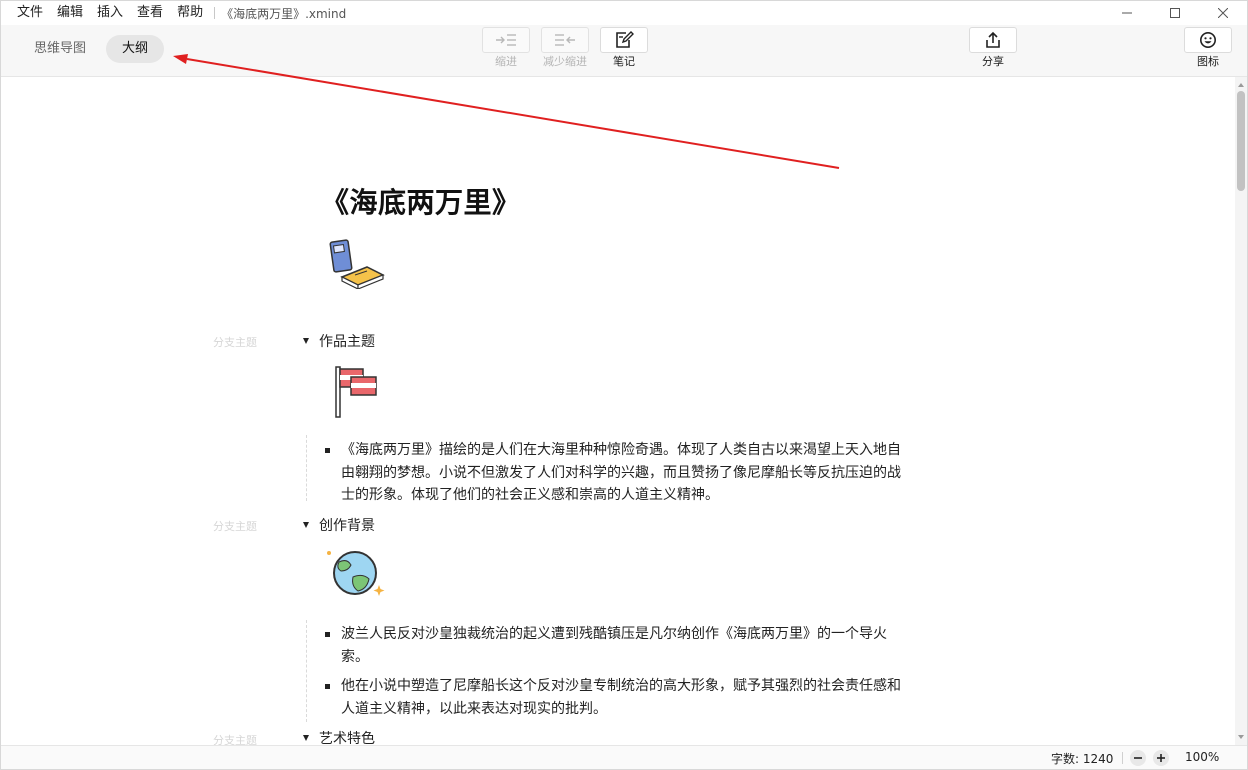 The height and width of the screenshot is (770, 1248). I want to click on branch-title: 艺术特色, so click(347, 736).